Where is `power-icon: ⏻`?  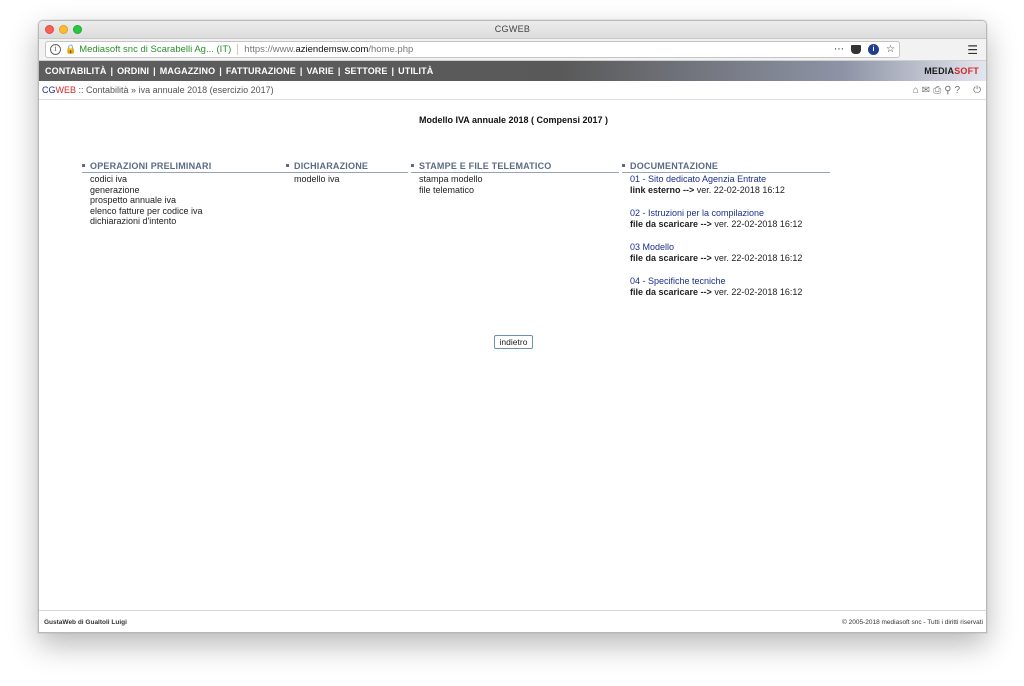
power-icon: ⏻ is located at coordinates (977, 90).